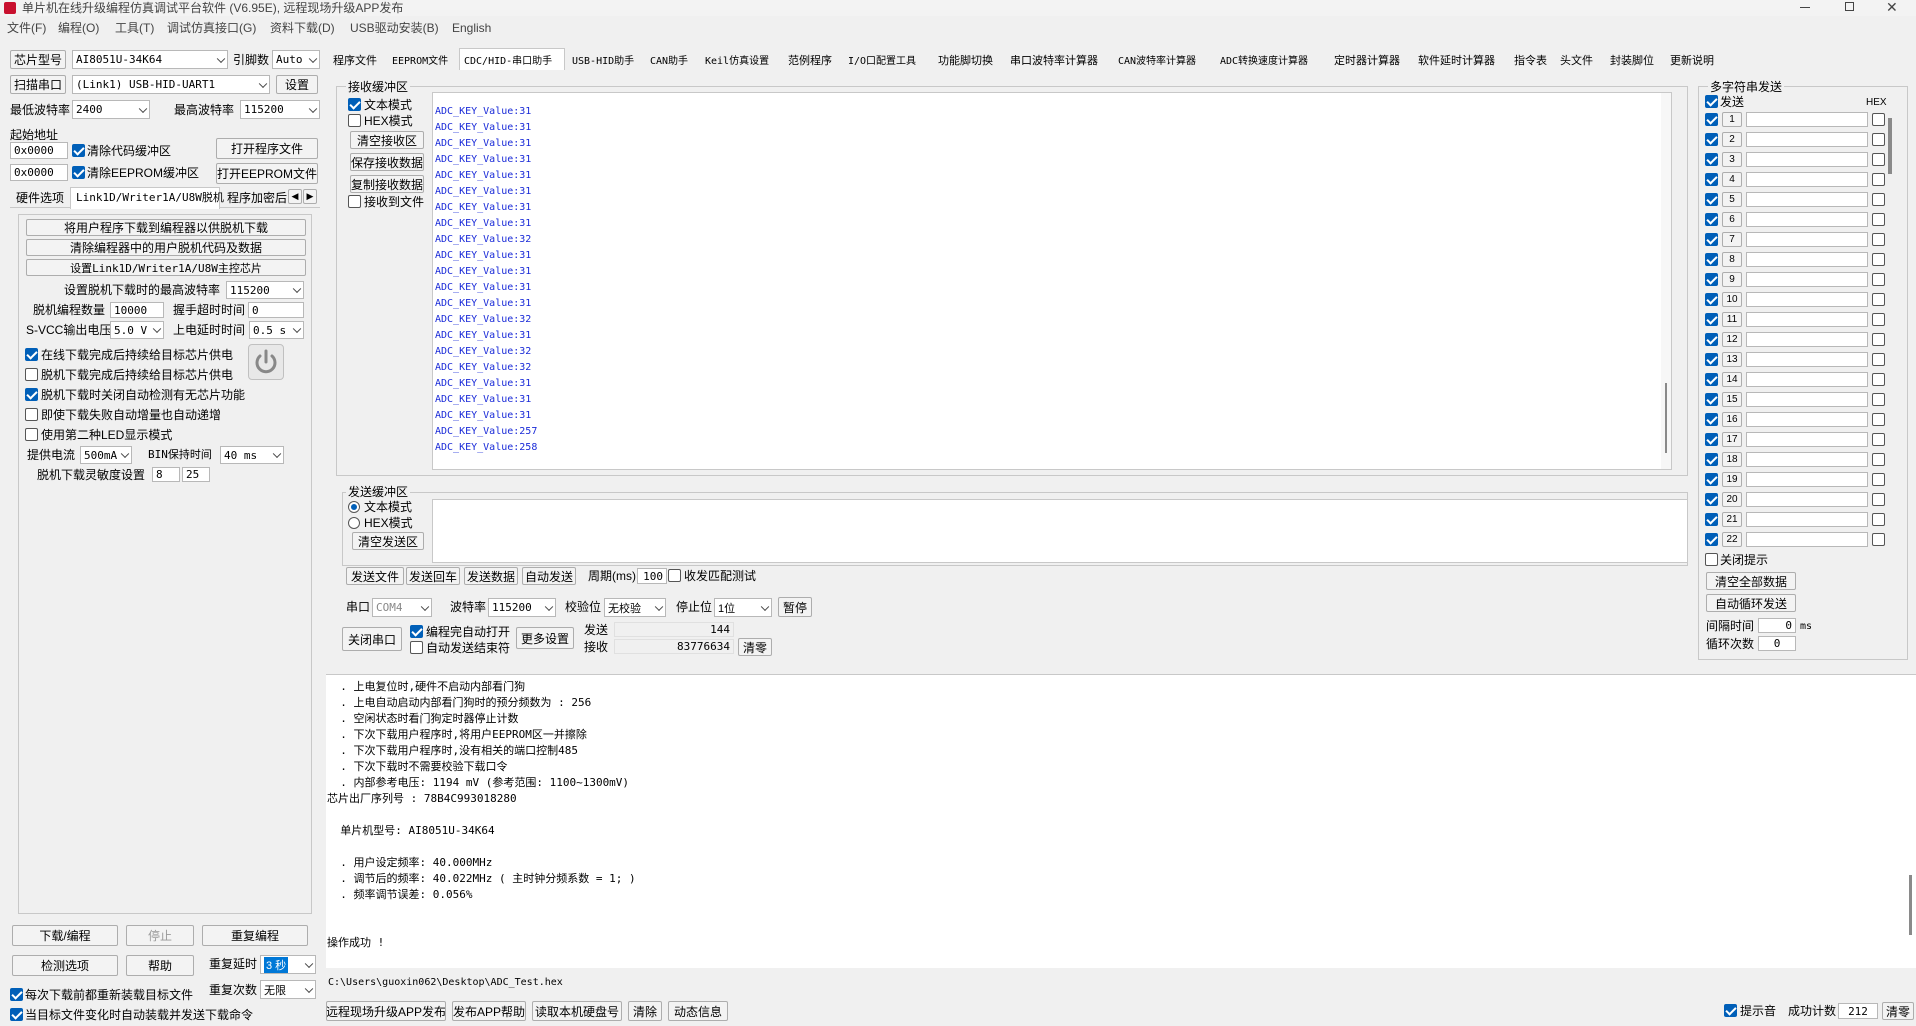  What do you see at coordinates (111, 109) in the screenshot?
I see `min-baud-select: 2400` at bounding box center [111, 109].